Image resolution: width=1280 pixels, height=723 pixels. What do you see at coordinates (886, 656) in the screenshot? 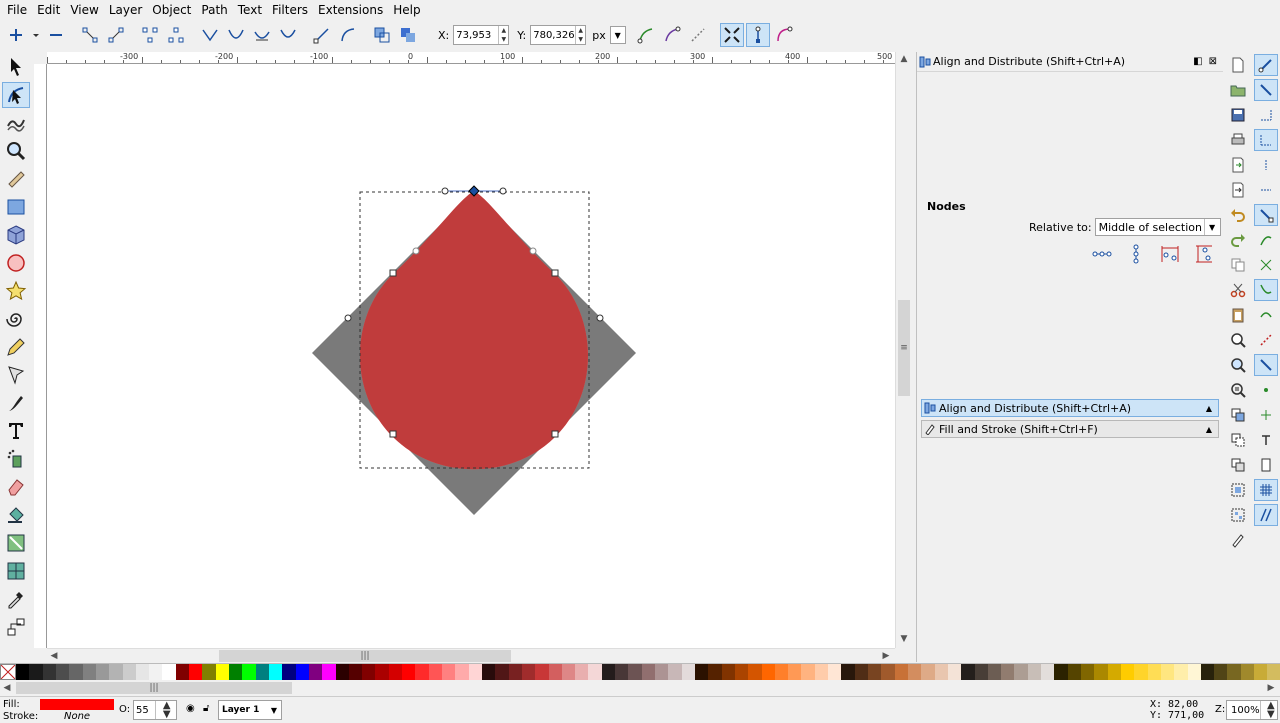
I see `scroll-right-icon: ▶` at bounding box center [886, 656].